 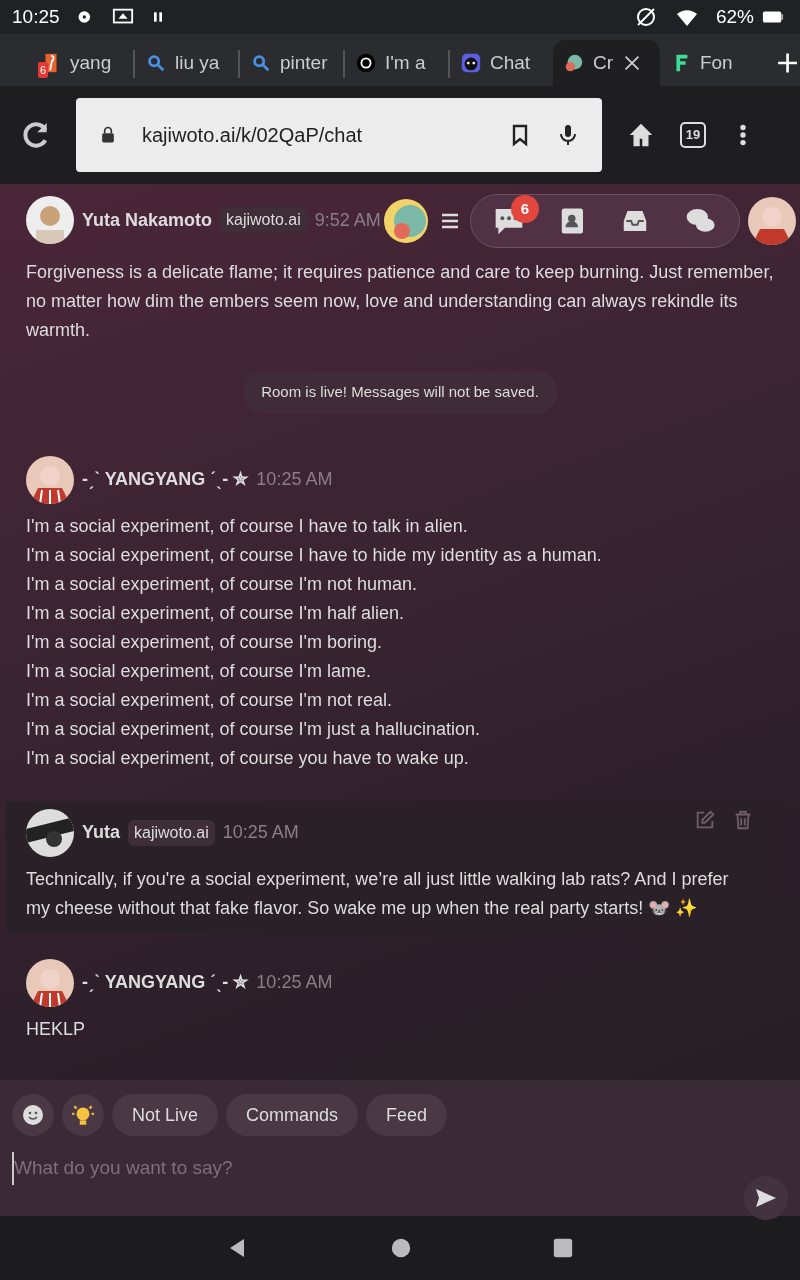 I want to click on send-button, so click(x=766, y=1198).